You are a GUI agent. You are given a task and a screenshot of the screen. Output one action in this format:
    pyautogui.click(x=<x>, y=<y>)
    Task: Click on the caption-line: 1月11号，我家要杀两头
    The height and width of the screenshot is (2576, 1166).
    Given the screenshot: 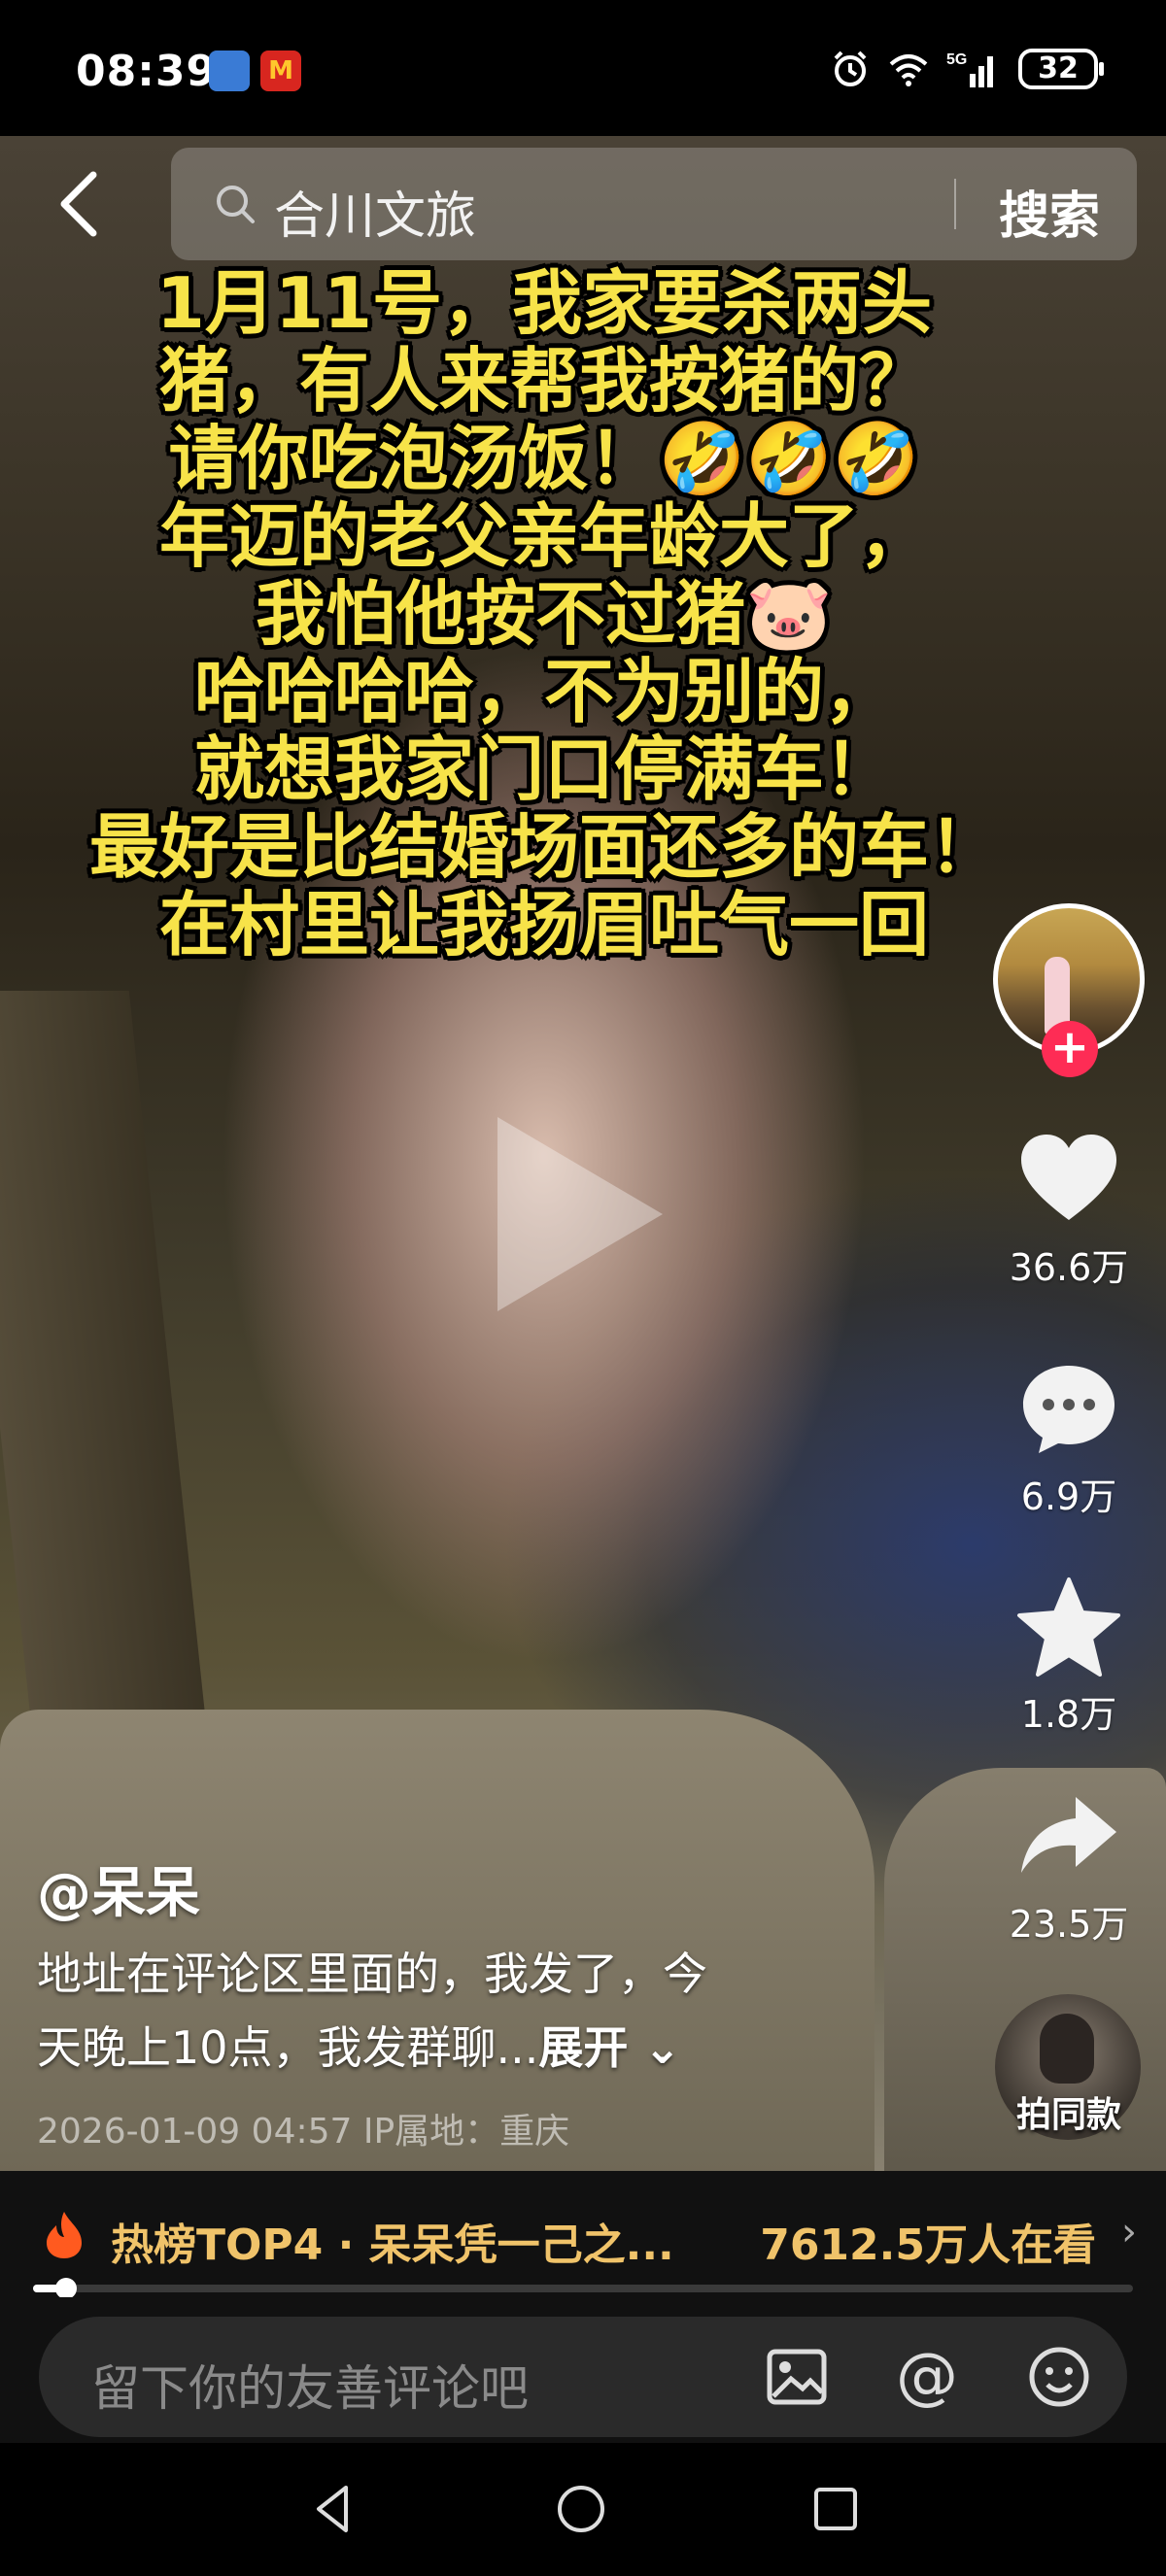 What is the action you would take?
    pyautogui.click(x=544, y=303)
    